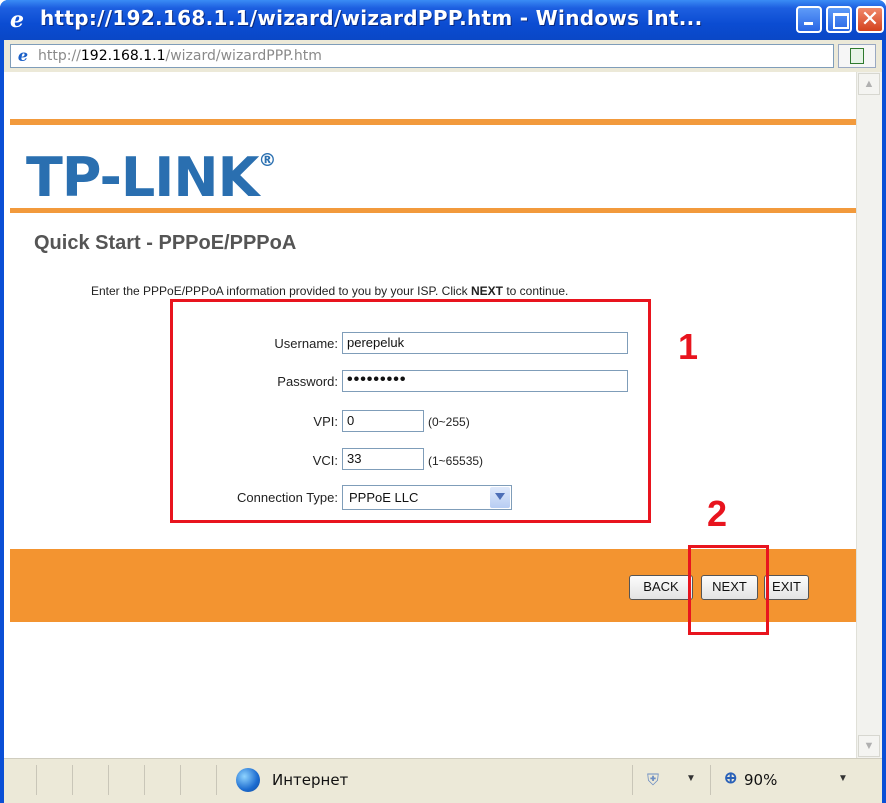 The width and height of the screenshot is (886, 803). Describe the element at coordinates (869, 415) in the screenshot. I see `vertical-scrollbar: ▲ ▼` at that location.